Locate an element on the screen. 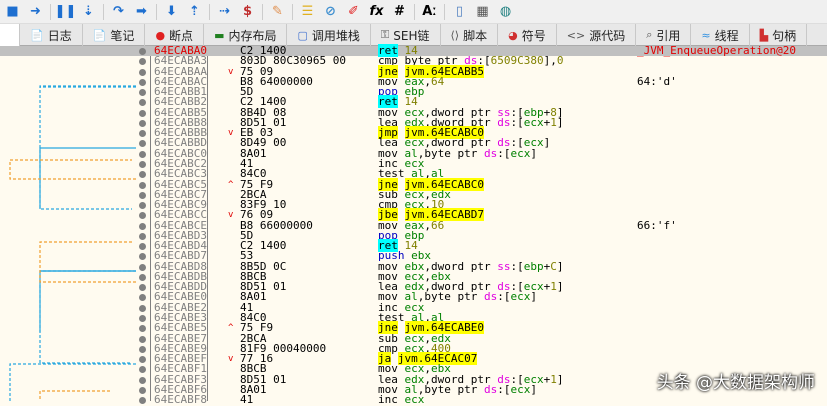 This screenshot has height=406, width=827. bytes: 41 is located at coordinates (247, 399).